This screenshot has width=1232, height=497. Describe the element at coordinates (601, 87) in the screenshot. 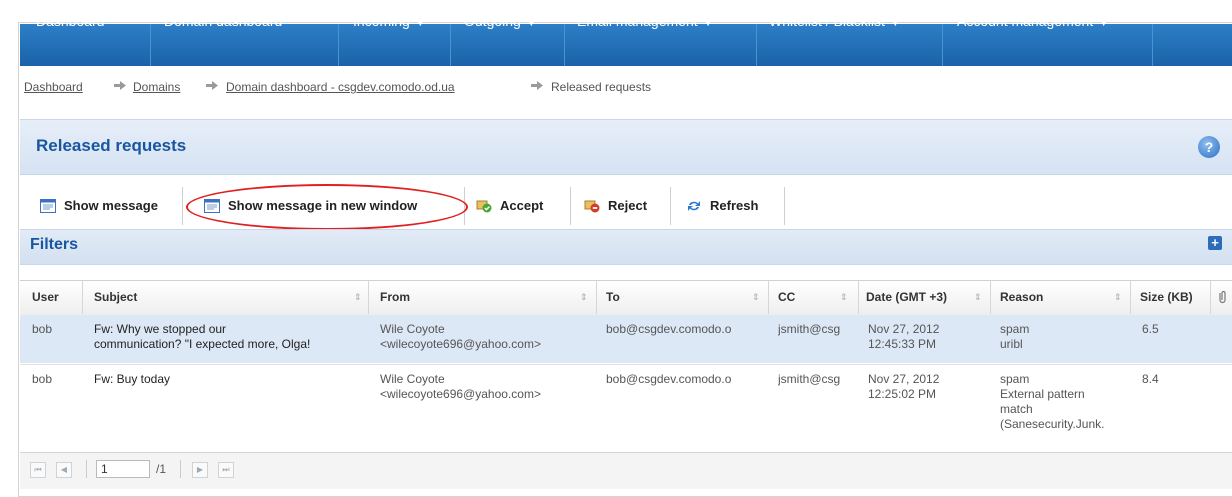

I see `breadcrumb-current: Released requests` at that location.